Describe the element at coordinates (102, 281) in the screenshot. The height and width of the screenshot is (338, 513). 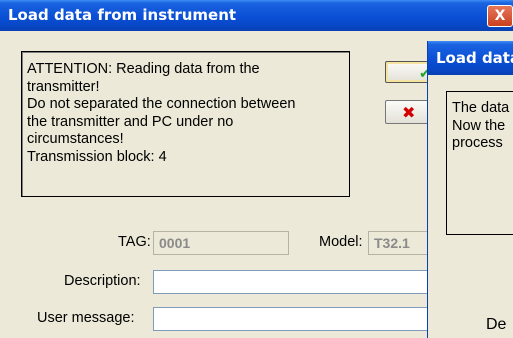
I see `description-label: Description:` at that location.